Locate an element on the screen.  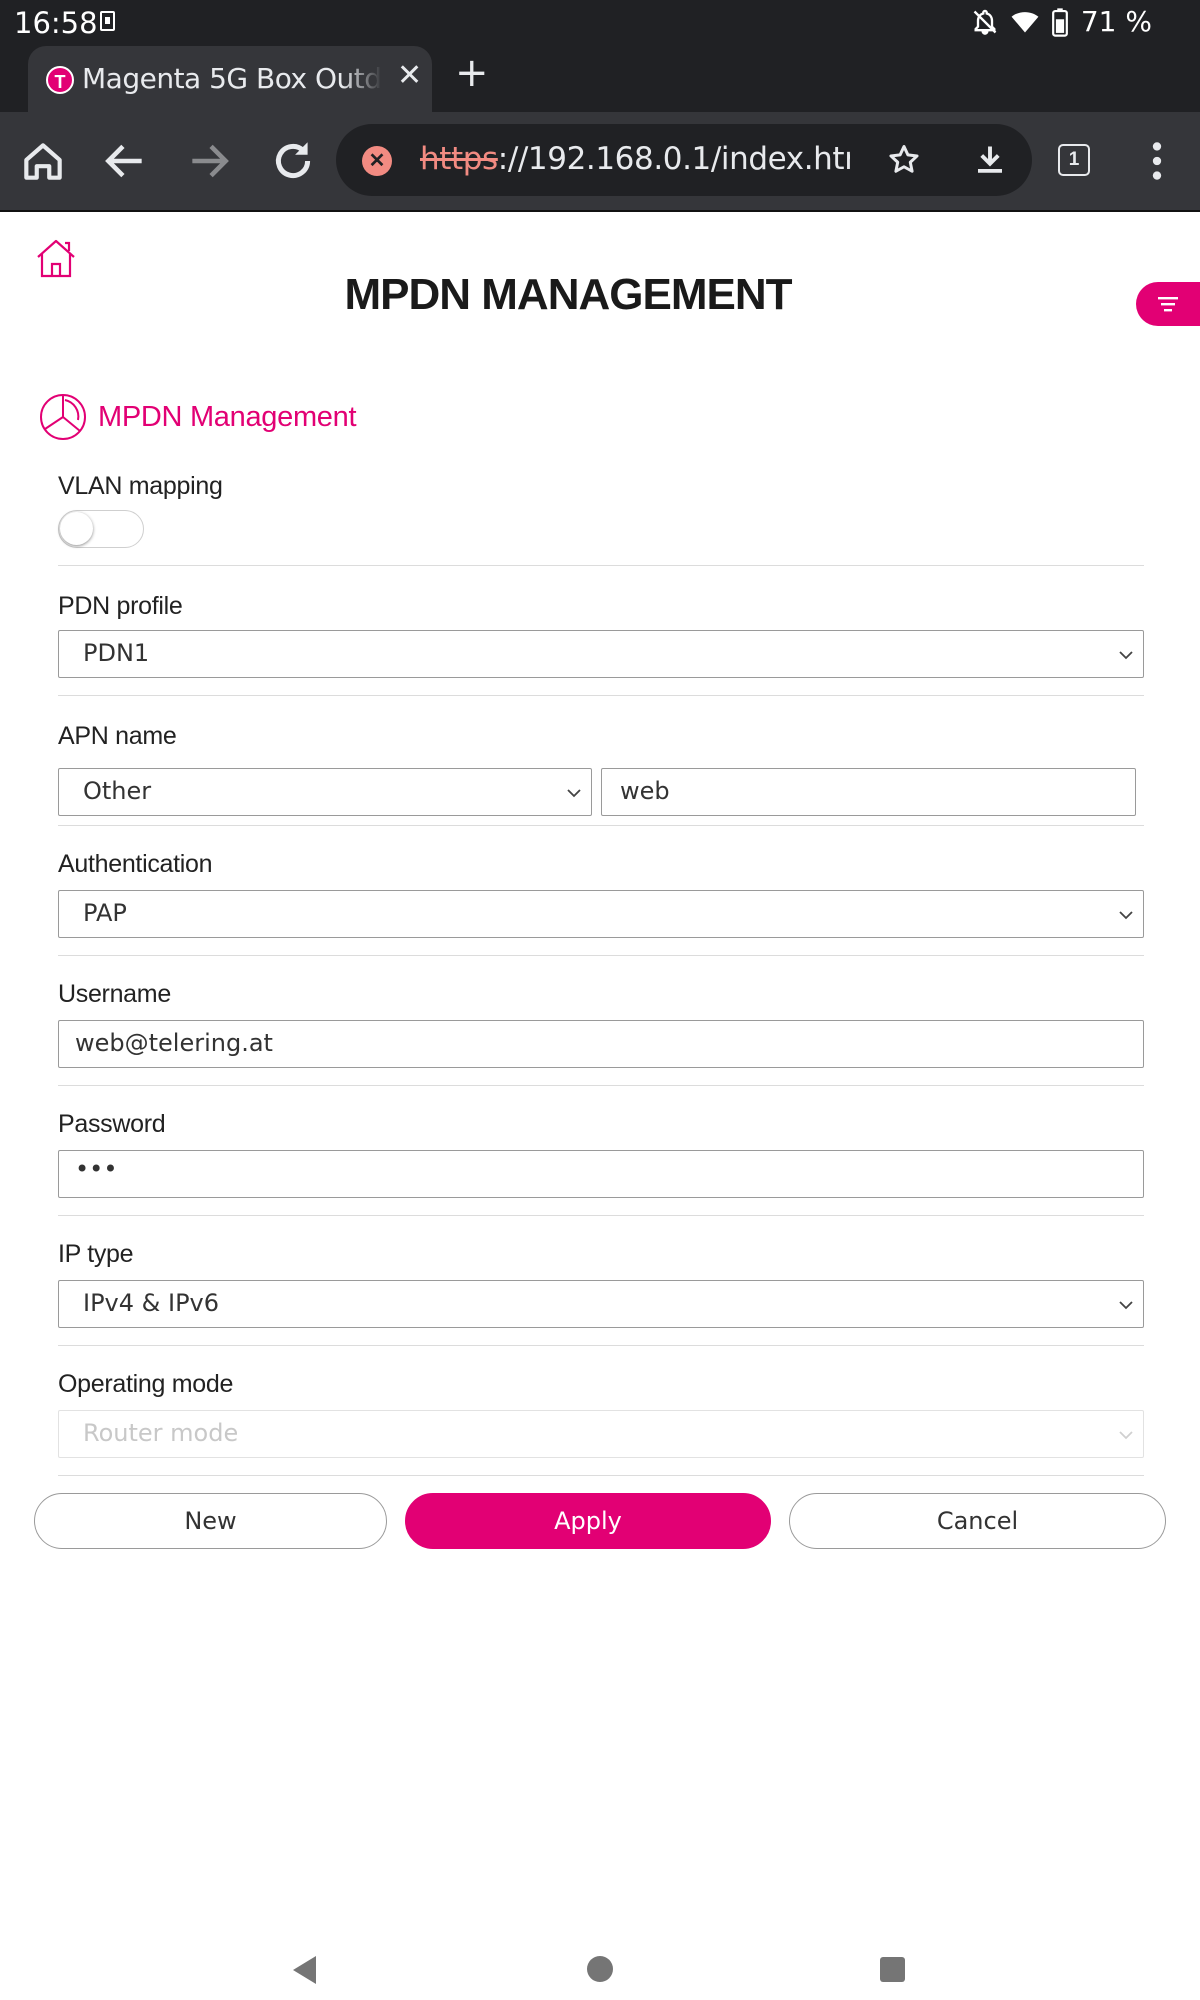
new-tab-icon: + is located at coordinates (472, 73).